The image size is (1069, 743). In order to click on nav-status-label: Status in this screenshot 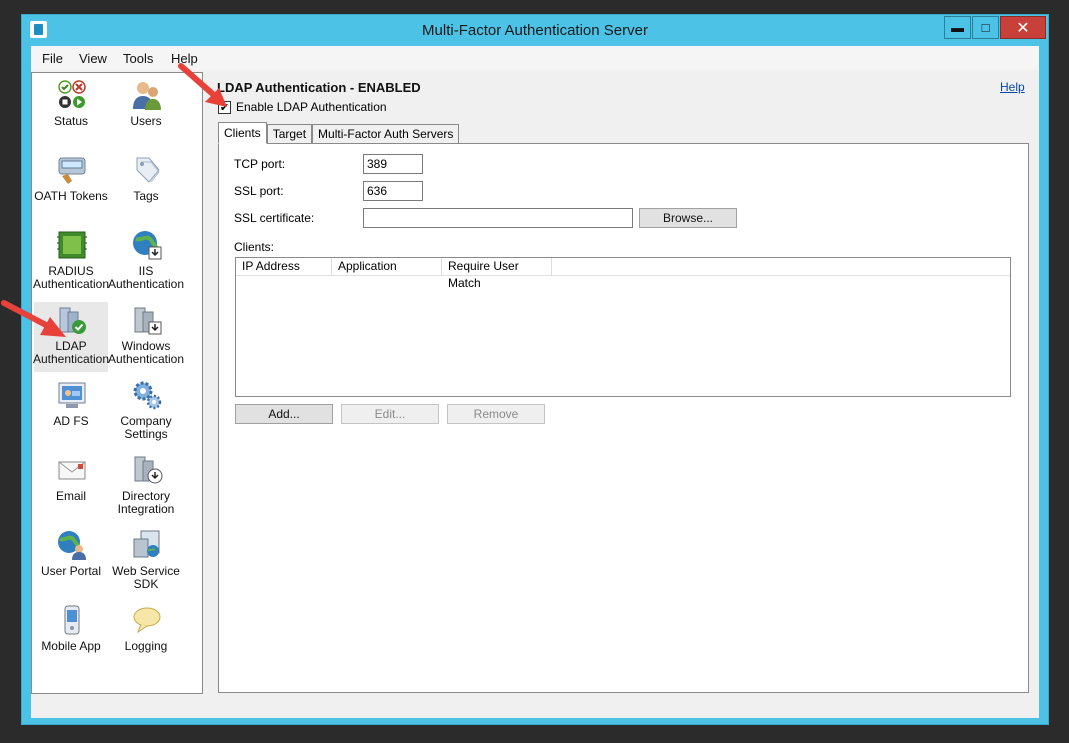, I will do `click(71, 121)`.